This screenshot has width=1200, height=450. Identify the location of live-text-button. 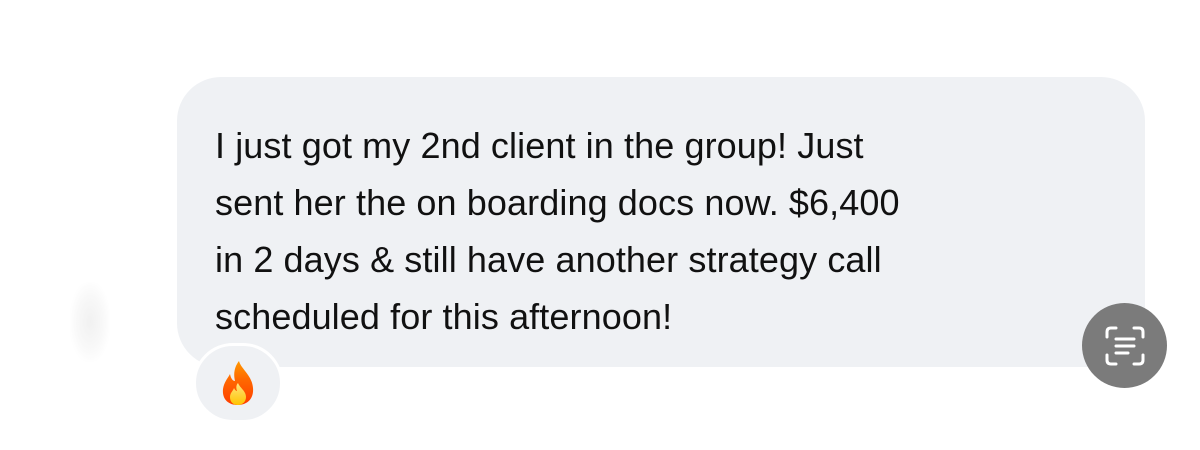
(1124, 345).